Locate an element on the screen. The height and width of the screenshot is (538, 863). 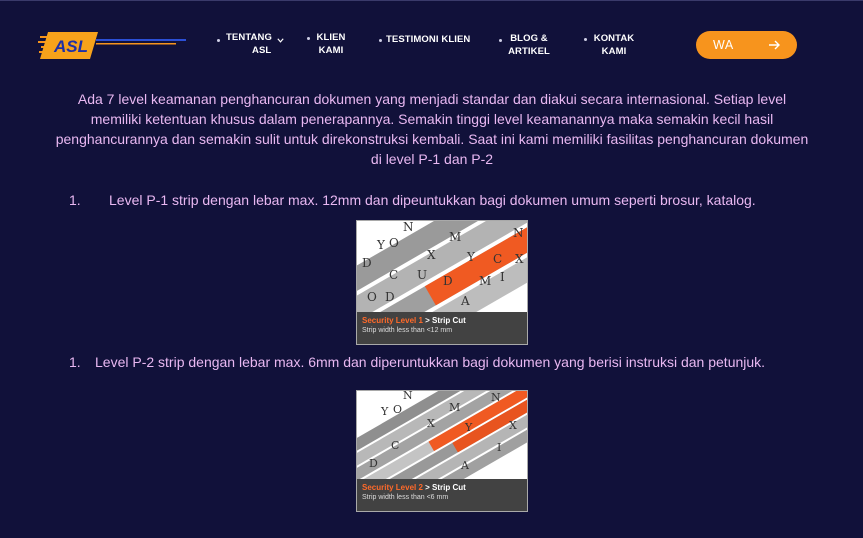
nav-item-klien: KLIEN KAMI is located at coordinates (331, 44).